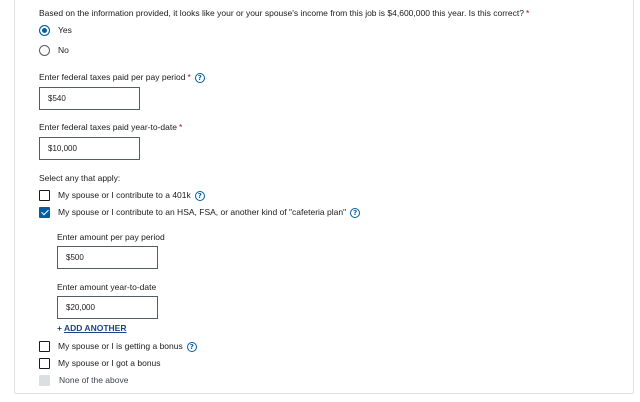  What do you see at coordinates (44, 212) in the screenshot?
I see `checkbox-cafeteria` at bounding box center [44, 212].